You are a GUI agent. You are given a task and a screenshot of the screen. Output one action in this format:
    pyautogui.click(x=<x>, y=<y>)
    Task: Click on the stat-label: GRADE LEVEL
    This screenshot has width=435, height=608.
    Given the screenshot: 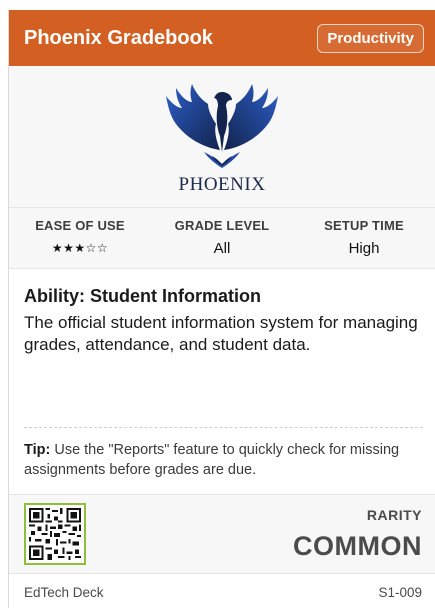 What is the action you would take?
    pyautogui.click(x=222, y=225)
    